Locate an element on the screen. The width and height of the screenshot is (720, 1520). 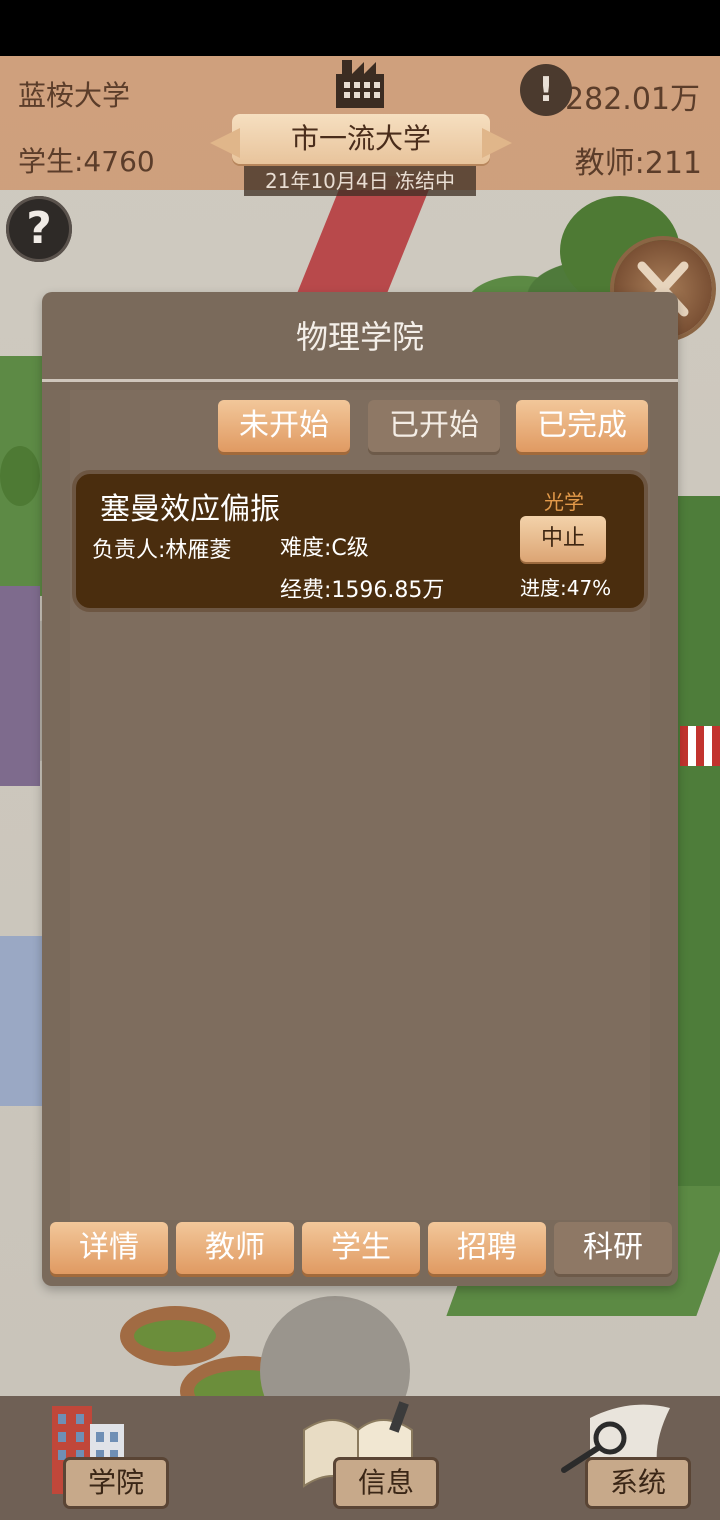
stop-project-button: 中止 is located at coordinates (563, 539).